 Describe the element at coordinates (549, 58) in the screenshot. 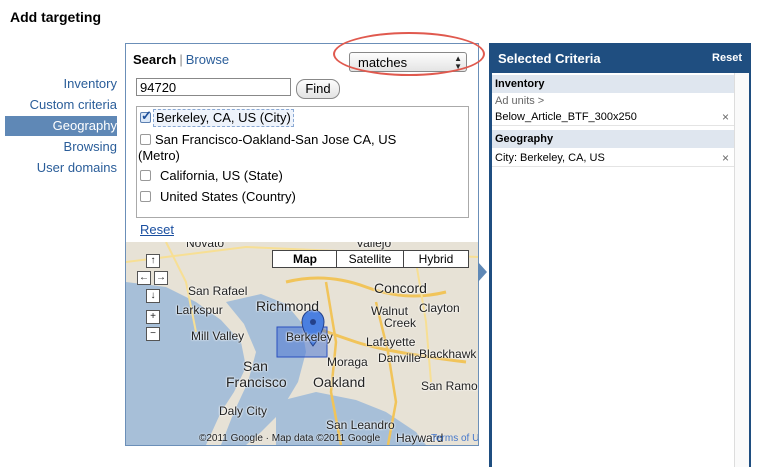

I see `criteria-title: Selected Criteria` at that location.